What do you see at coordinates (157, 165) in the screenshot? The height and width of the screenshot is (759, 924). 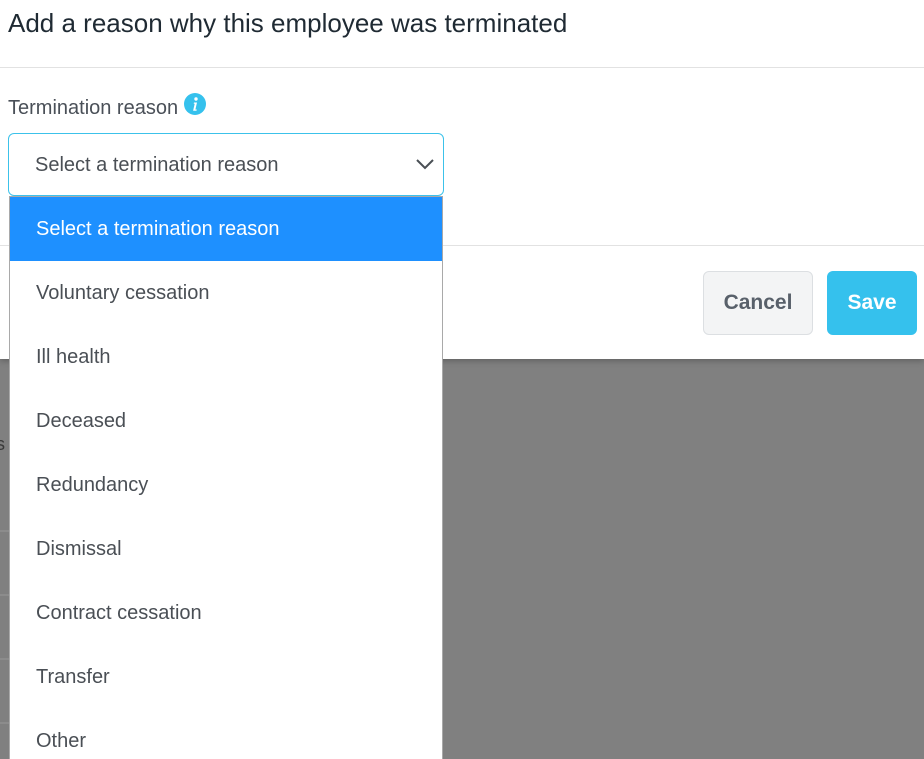 I see `select-current-value: Select a termination reason` at bounding box center [157, 165].